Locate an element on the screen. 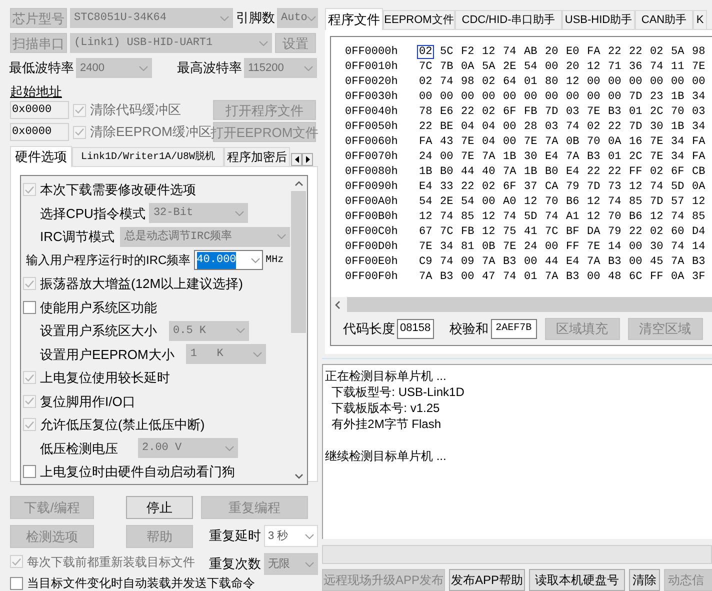 The image size is (712, 591). hex-byte: 5D is located at coordinates (681, 187).